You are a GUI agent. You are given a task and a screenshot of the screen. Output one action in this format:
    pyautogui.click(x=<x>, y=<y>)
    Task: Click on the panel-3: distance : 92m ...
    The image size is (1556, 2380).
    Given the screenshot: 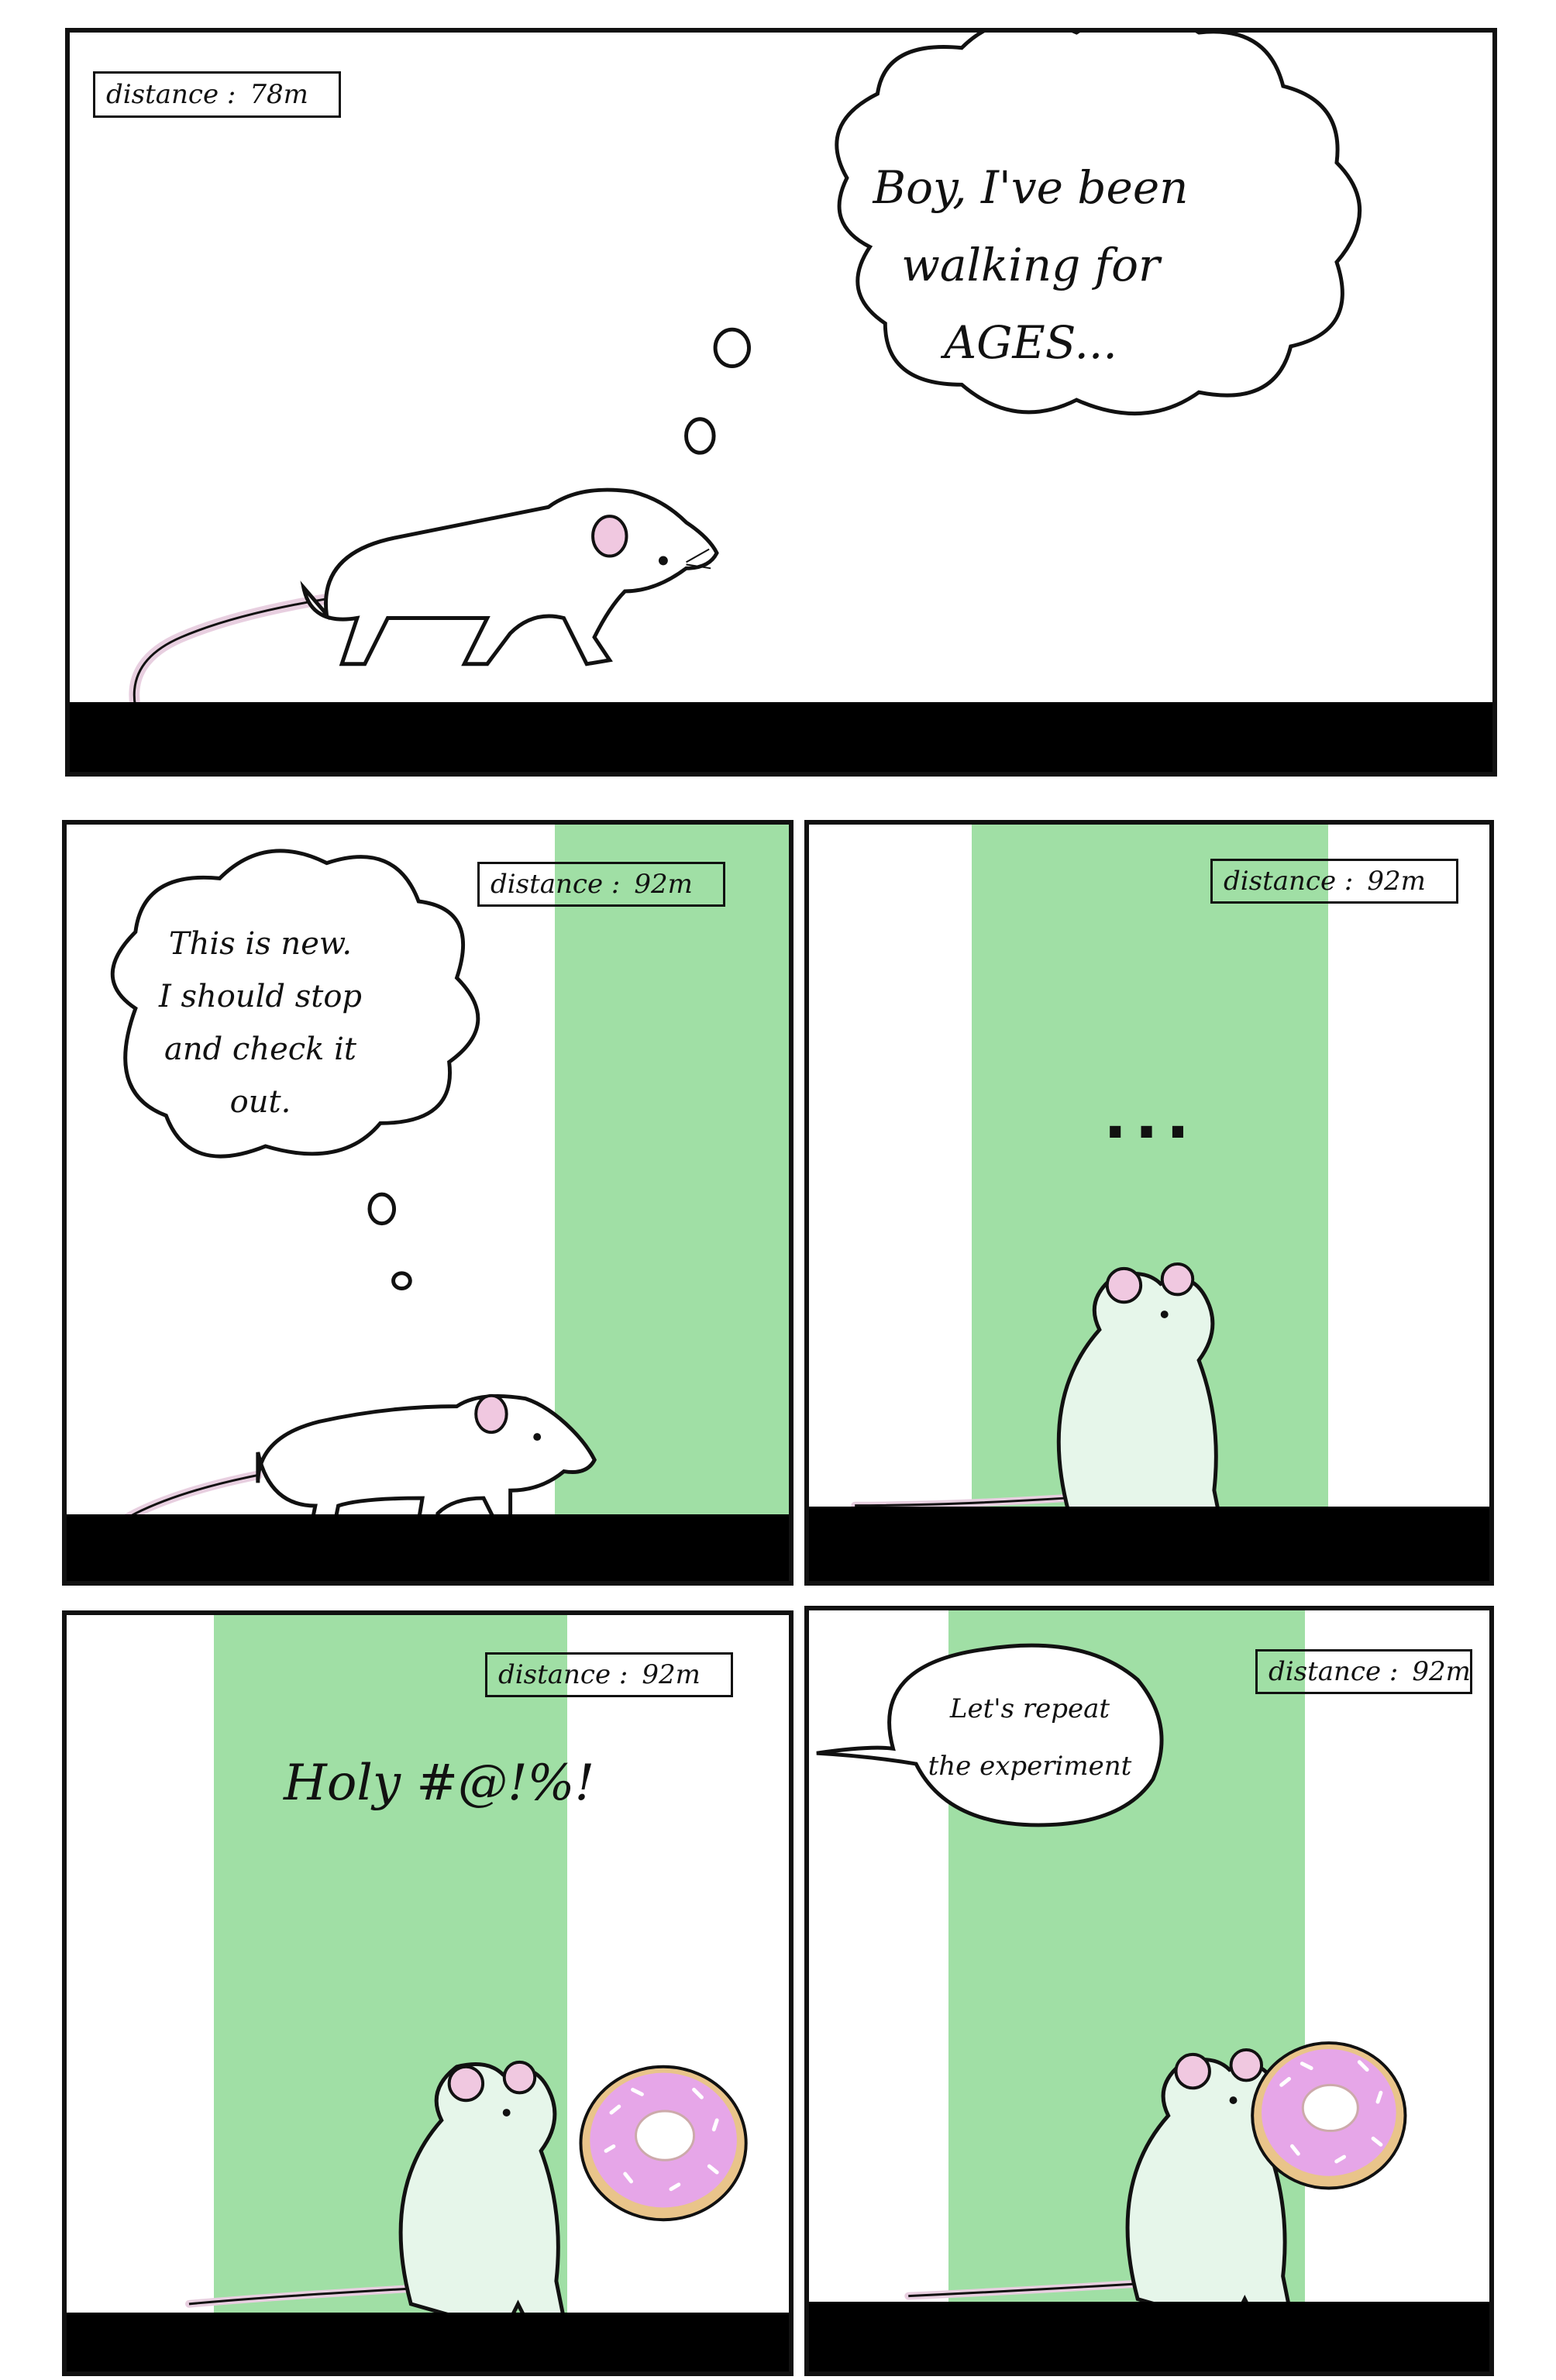 What is the action you would take?
    pyautogui.click(x=1149, y=1203)
    